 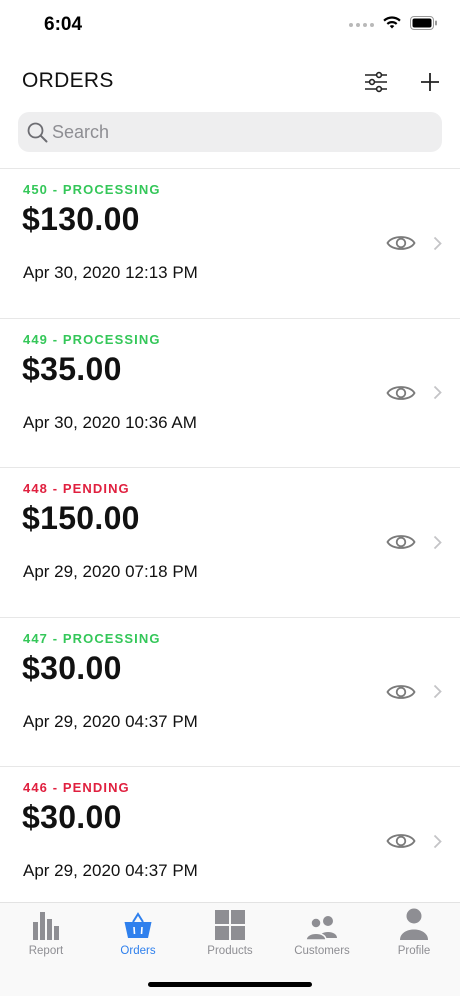 I want to click on order-status: 450 - PROCESSING, so click(x=92, y=189).